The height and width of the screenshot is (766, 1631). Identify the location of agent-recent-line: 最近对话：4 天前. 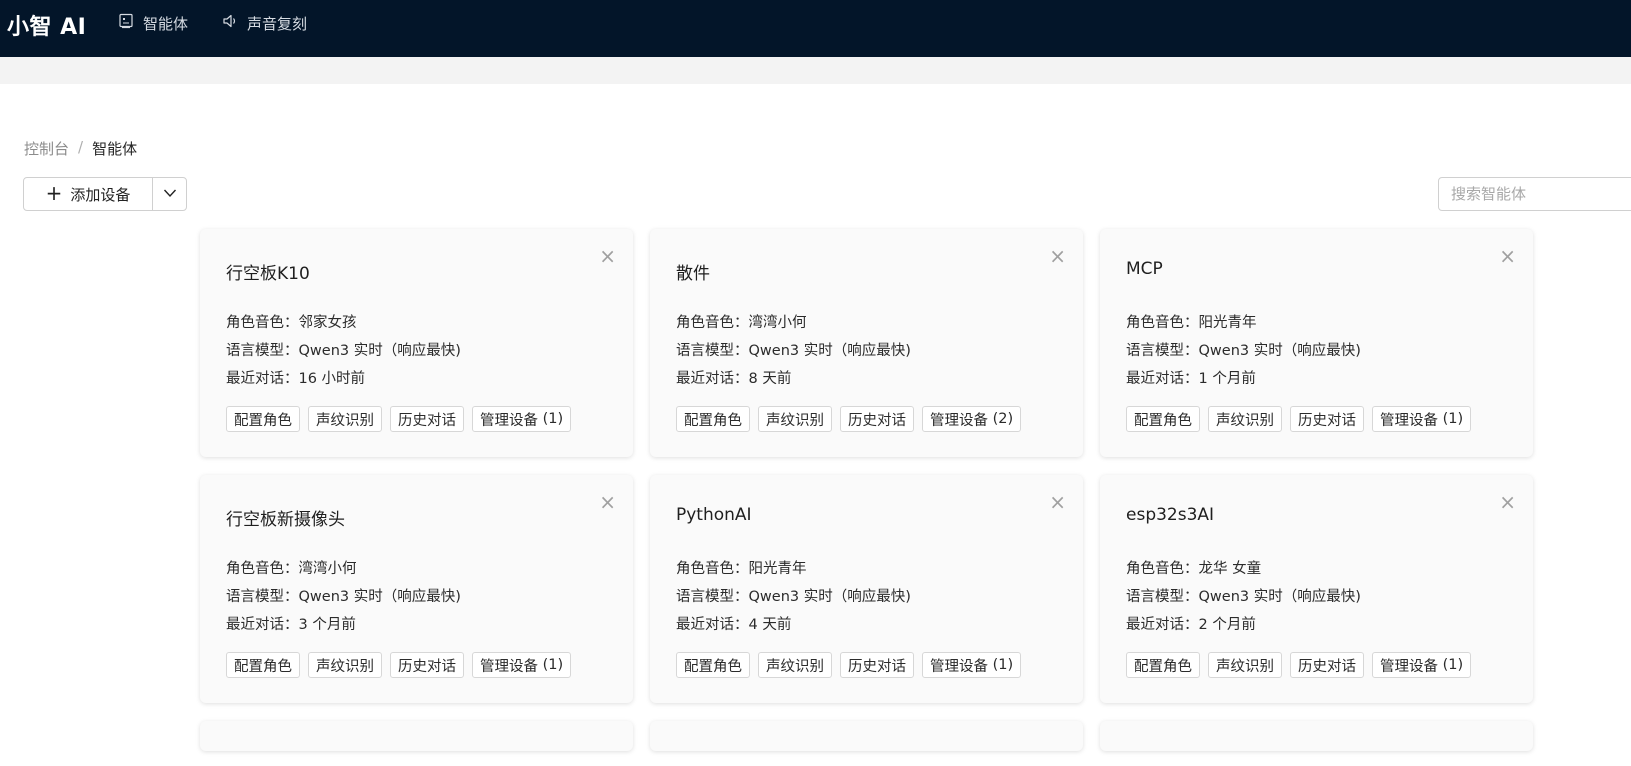
(733, 623).